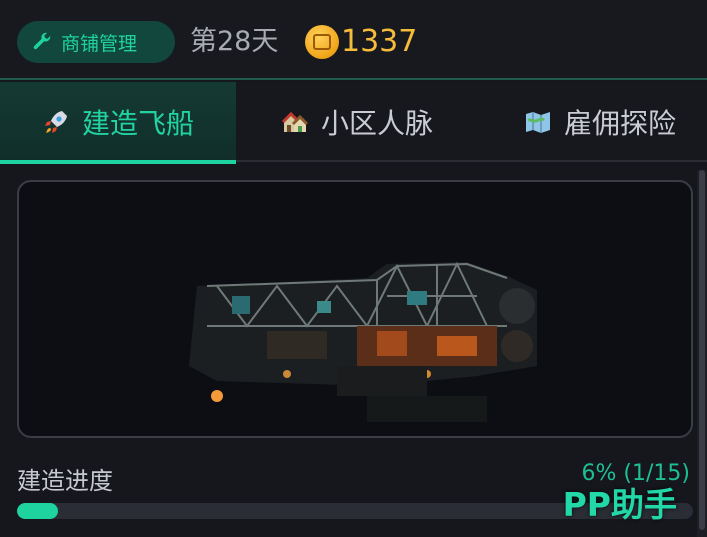  What do you see at coordinates (322, 42) in the screenshot?
I see `coin-icon` at bounding box center [322, 42].